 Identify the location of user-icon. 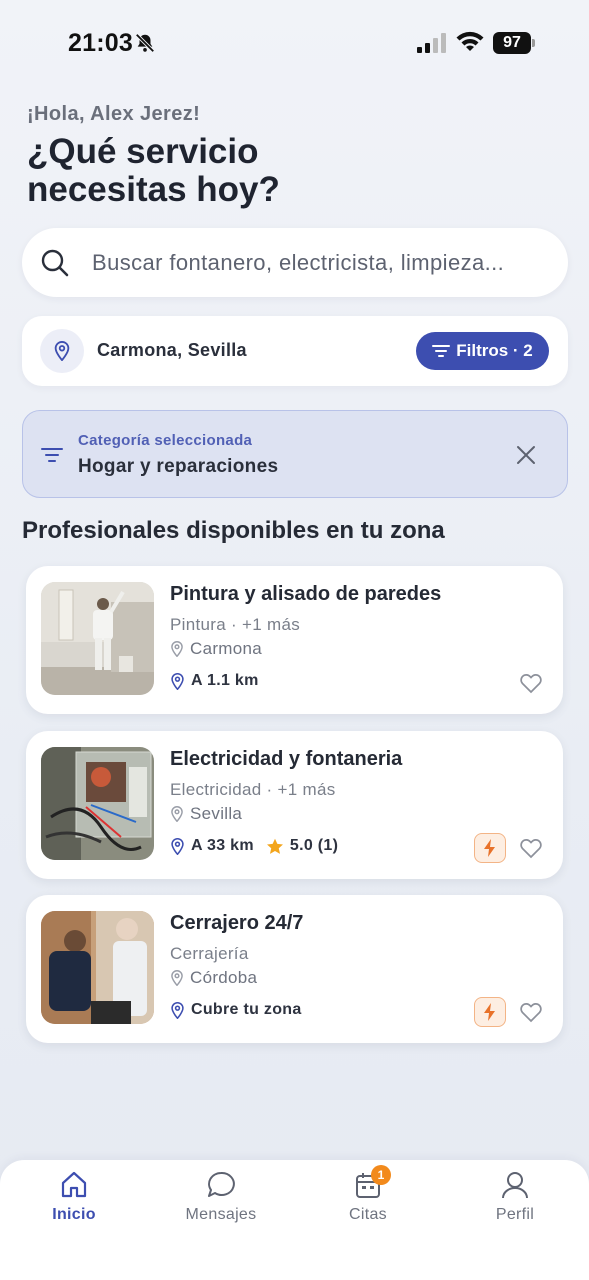
(515, 1185).